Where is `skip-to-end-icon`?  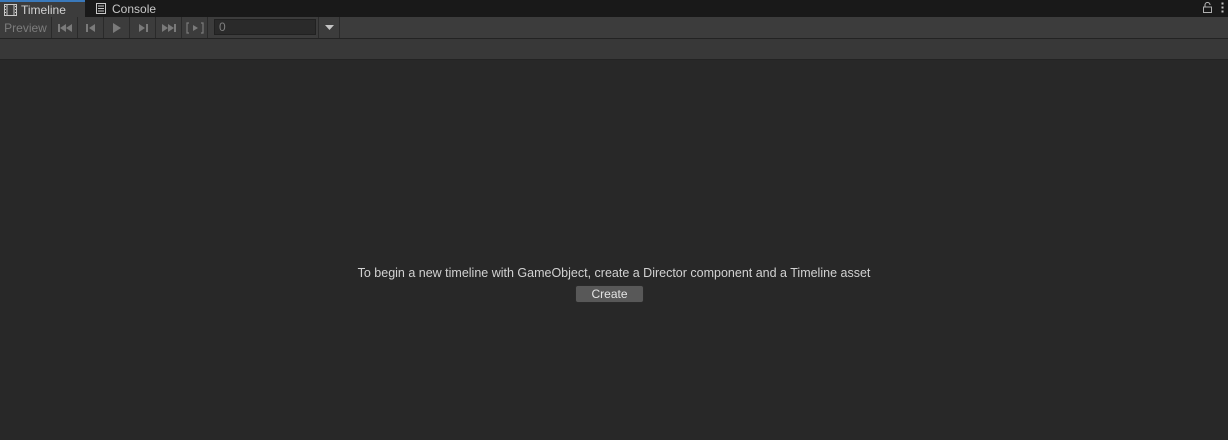
skip-to-end-icon is located at coordinates (168, 27).